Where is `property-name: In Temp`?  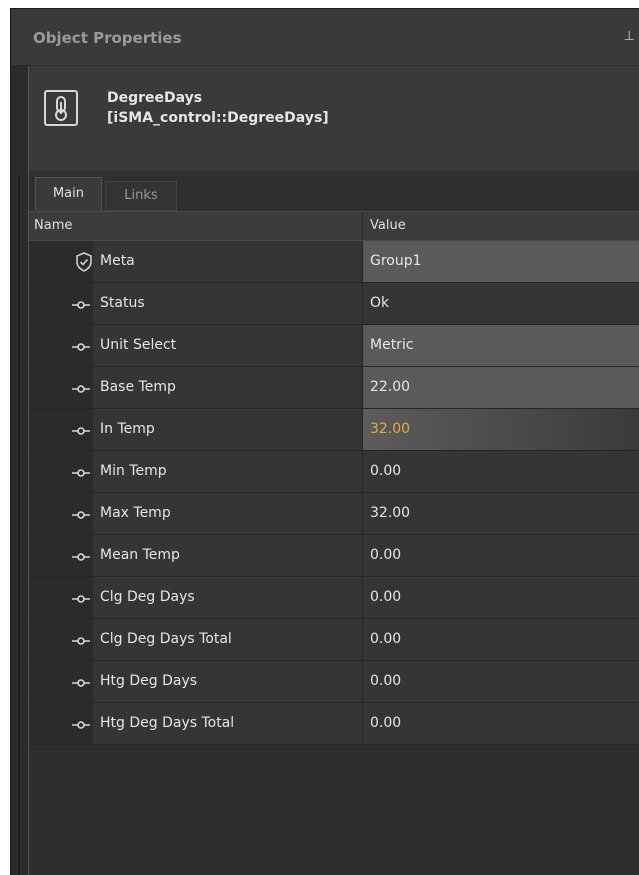
property-name: In Temp is located at coordinates (127, 429).